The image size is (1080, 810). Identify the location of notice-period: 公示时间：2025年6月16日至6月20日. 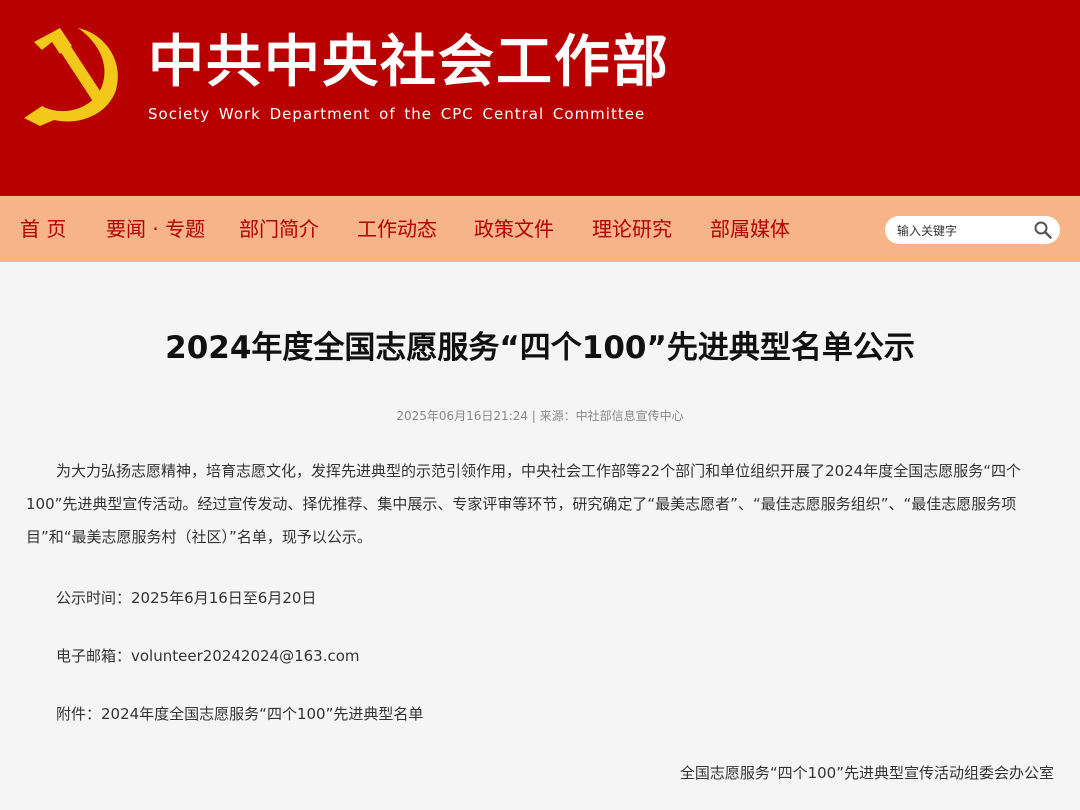
(186, 598).